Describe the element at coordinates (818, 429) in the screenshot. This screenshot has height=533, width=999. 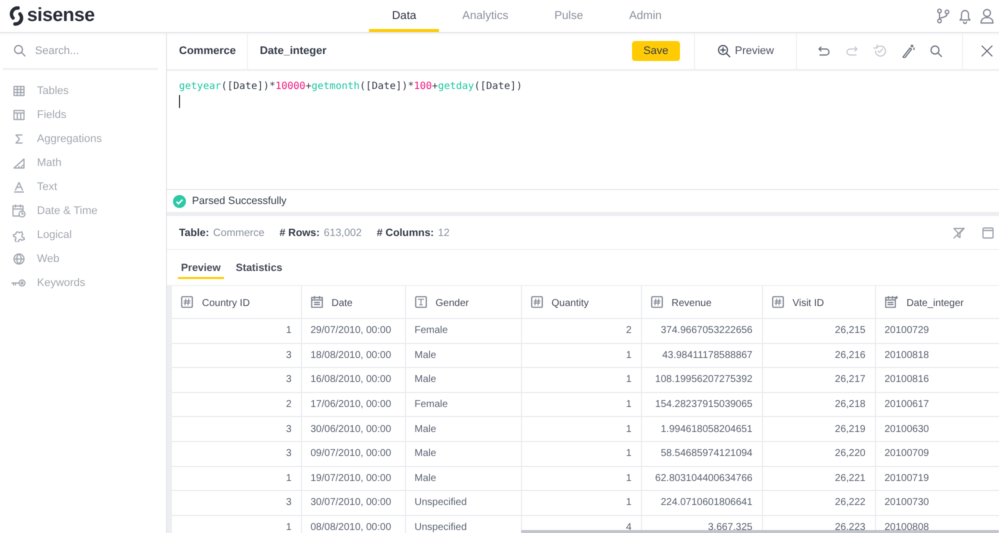
I see `table-cell: 26,219` at that location.